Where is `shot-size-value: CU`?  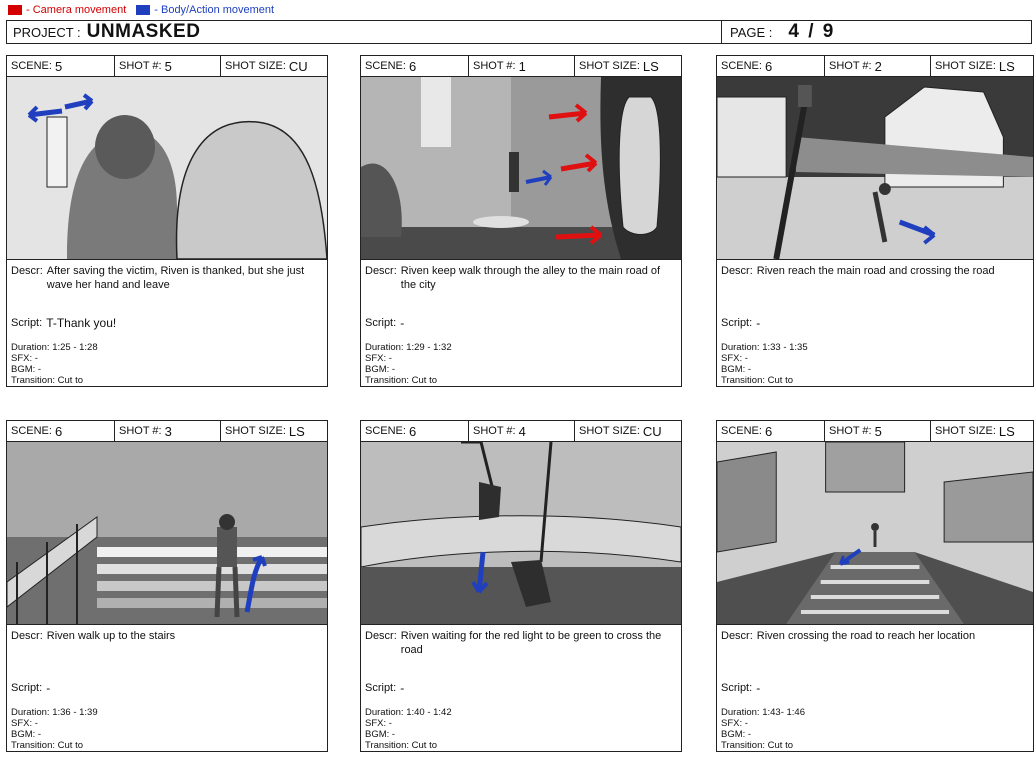
shot-size-value: CU is located at coordinates (652, 431).